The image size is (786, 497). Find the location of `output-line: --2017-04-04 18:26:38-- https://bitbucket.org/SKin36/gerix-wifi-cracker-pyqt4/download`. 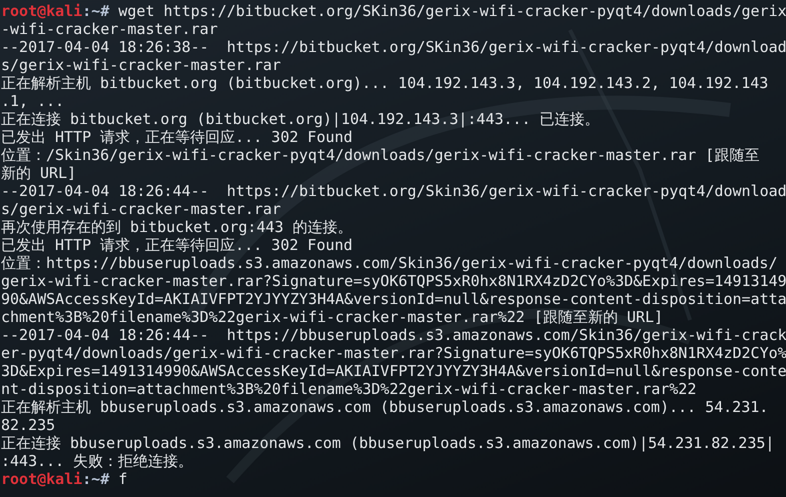

output-line: --2017-04-04 18:26:38-- https://bitbucket.org/SKin36/gerix-wifi-cracker-pyqt4/download is located at coordinates (393, 47).